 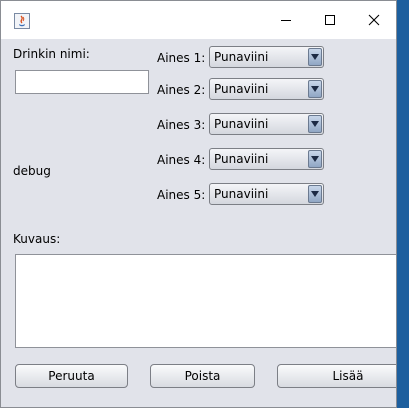 I want to click on ingredient-4-value: Punaviini, so click(x=241, y=159).